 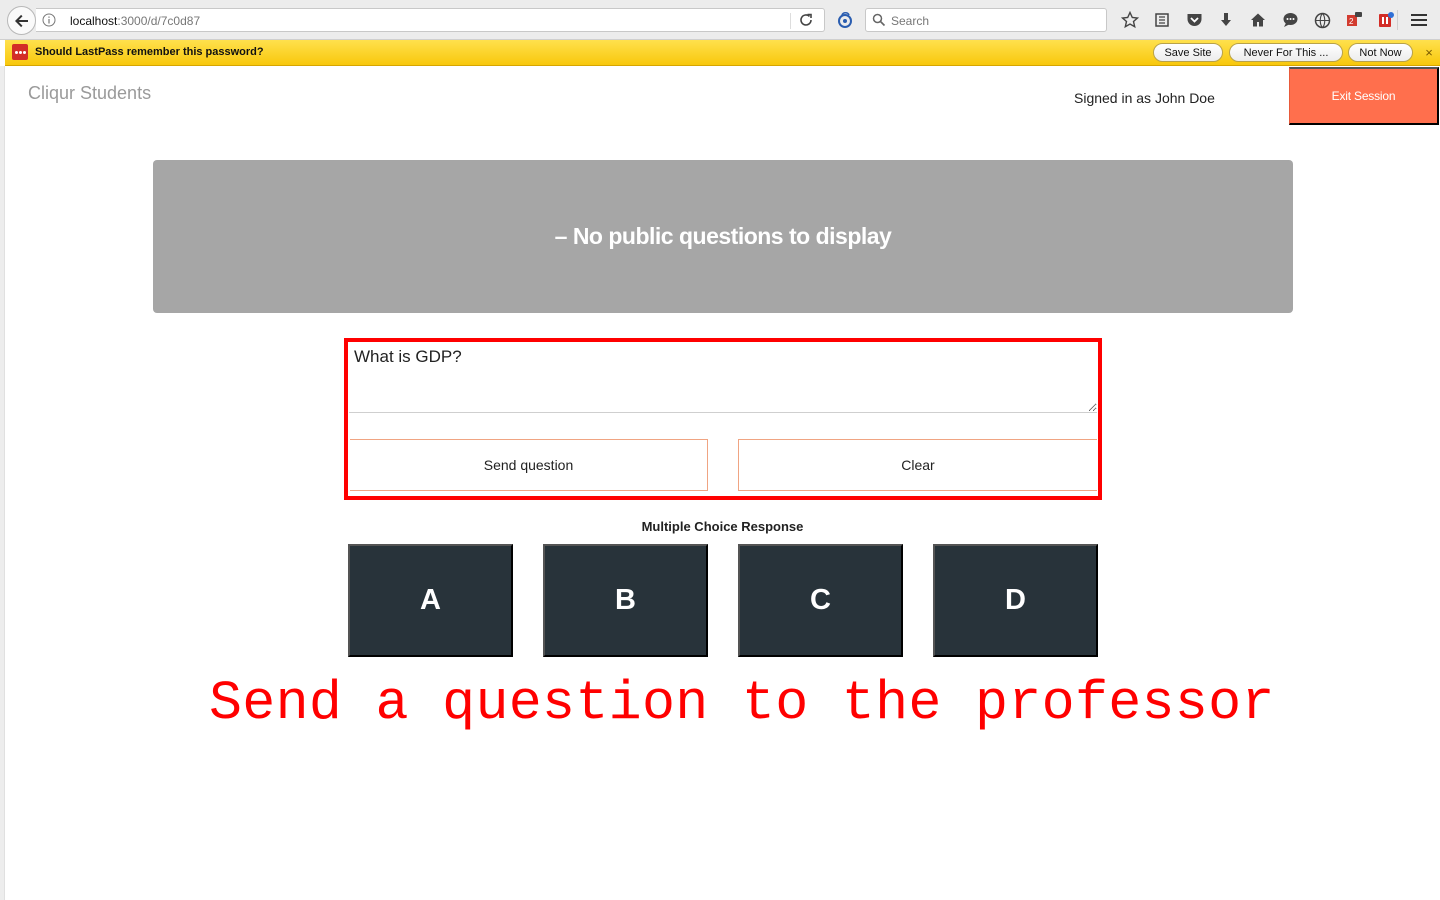 I want to click on download-button, so click(x=1226, y=20).